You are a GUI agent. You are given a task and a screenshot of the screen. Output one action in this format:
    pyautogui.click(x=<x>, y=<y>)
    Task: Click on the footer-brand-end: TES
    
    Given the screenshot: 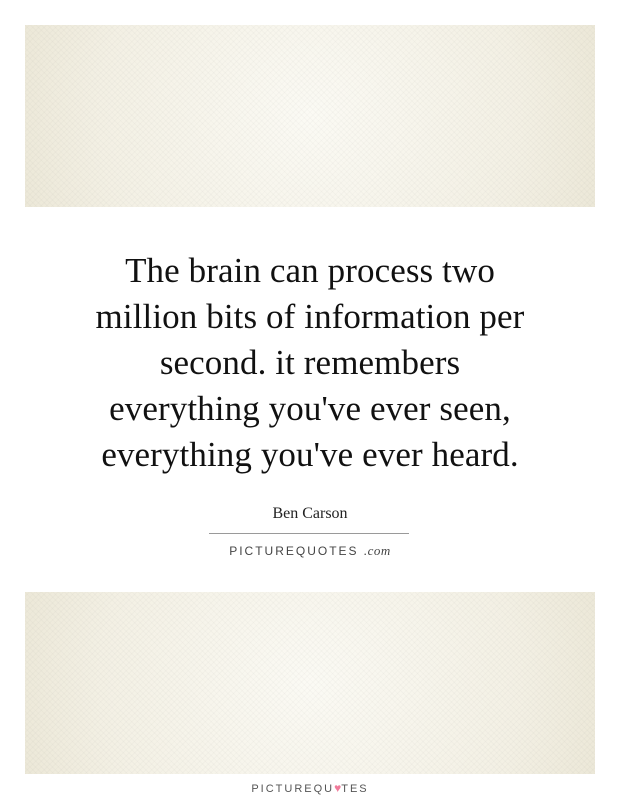 What is the action you would take?
    pyautogui.click(x=355, y=789)
    